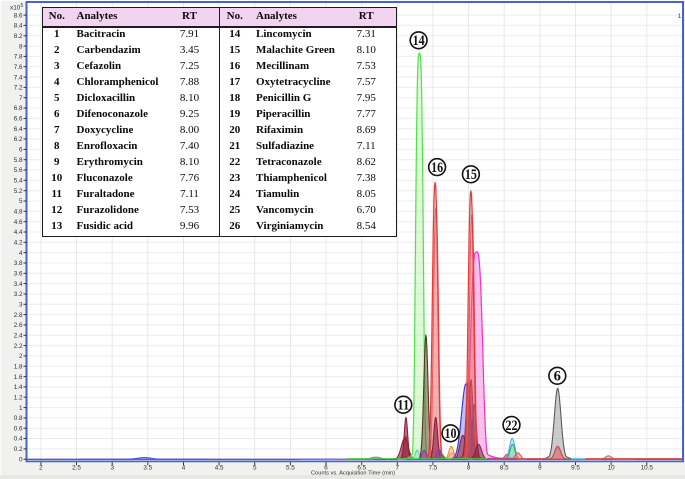  What do you see at coordinates (18, 397) in the screenshot?
I see `svg-text: 1.2` at bounding box center [18, 397].